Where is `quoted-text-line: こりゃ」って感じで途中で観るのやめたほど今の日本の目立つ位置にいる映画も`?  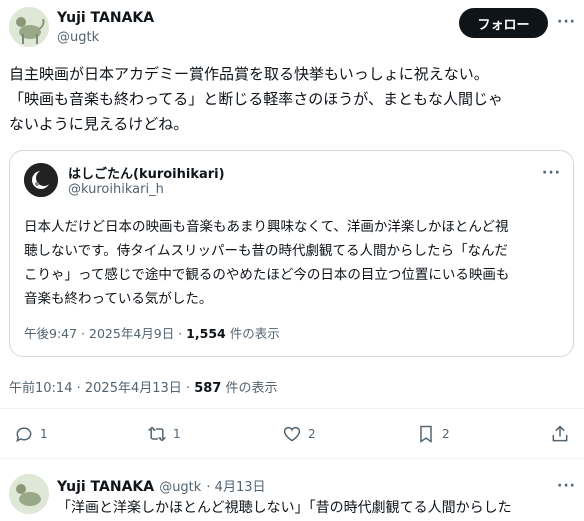
quoted-text-line: こりゃ」って感じで途中で観るのやめたほど今の日本の目立つ位置にいる映画も is located at coordinates (267, 275).